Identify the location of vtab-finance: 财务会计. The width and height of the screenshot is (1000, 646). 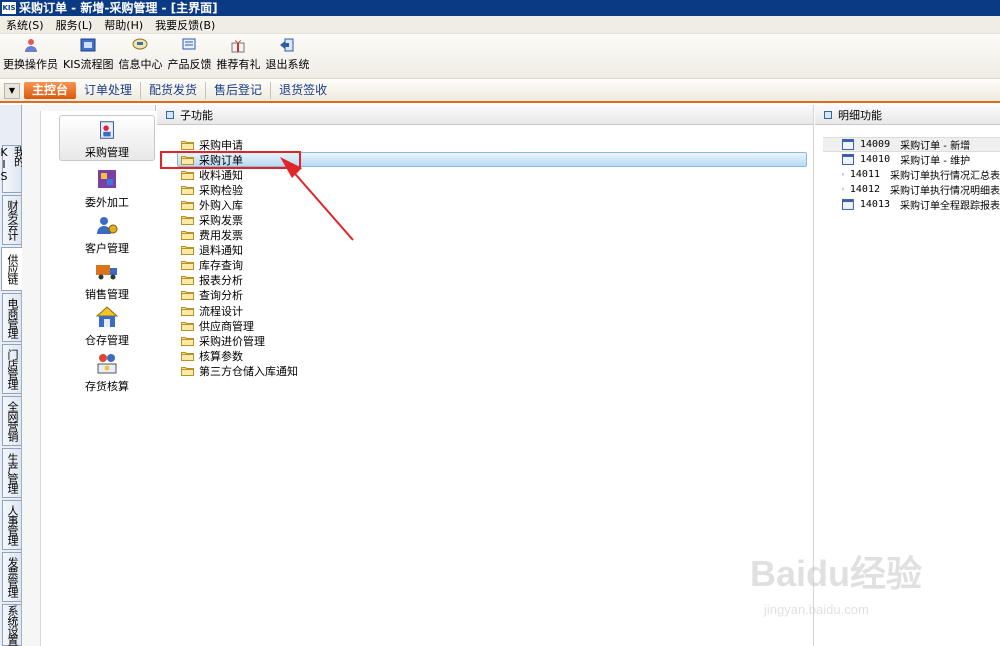
(11, 220).